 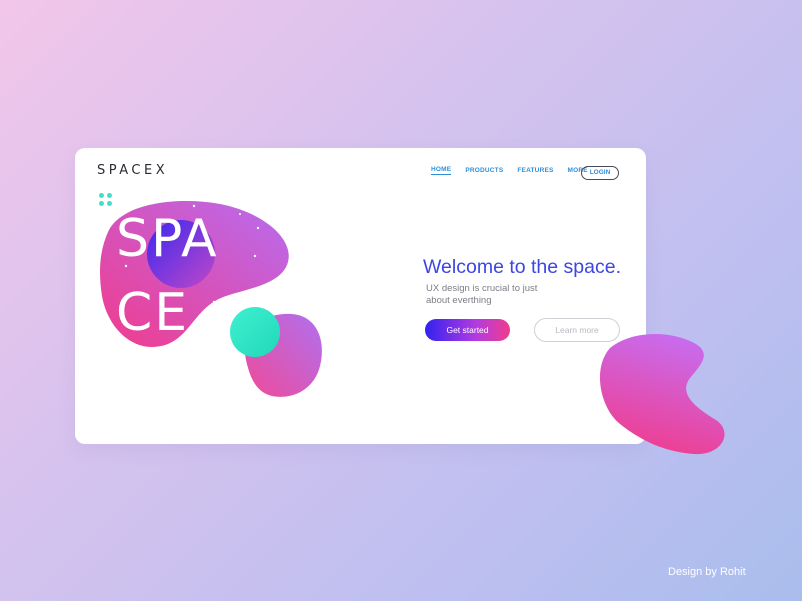 What do you see at coordinates (132, 170) in the screenshot?
I see `brand-logo: SPACEX` at bounding box center [132, 170].